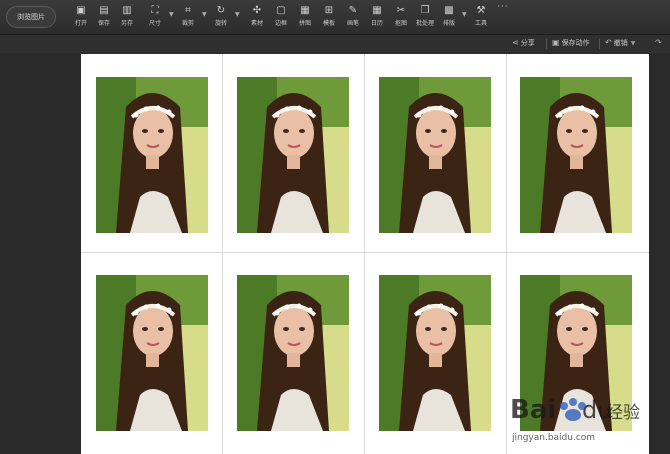 The height and width of the screenshot is (454, 670). I want to click on layout-button: ▩ 排版, so click(449, 17).